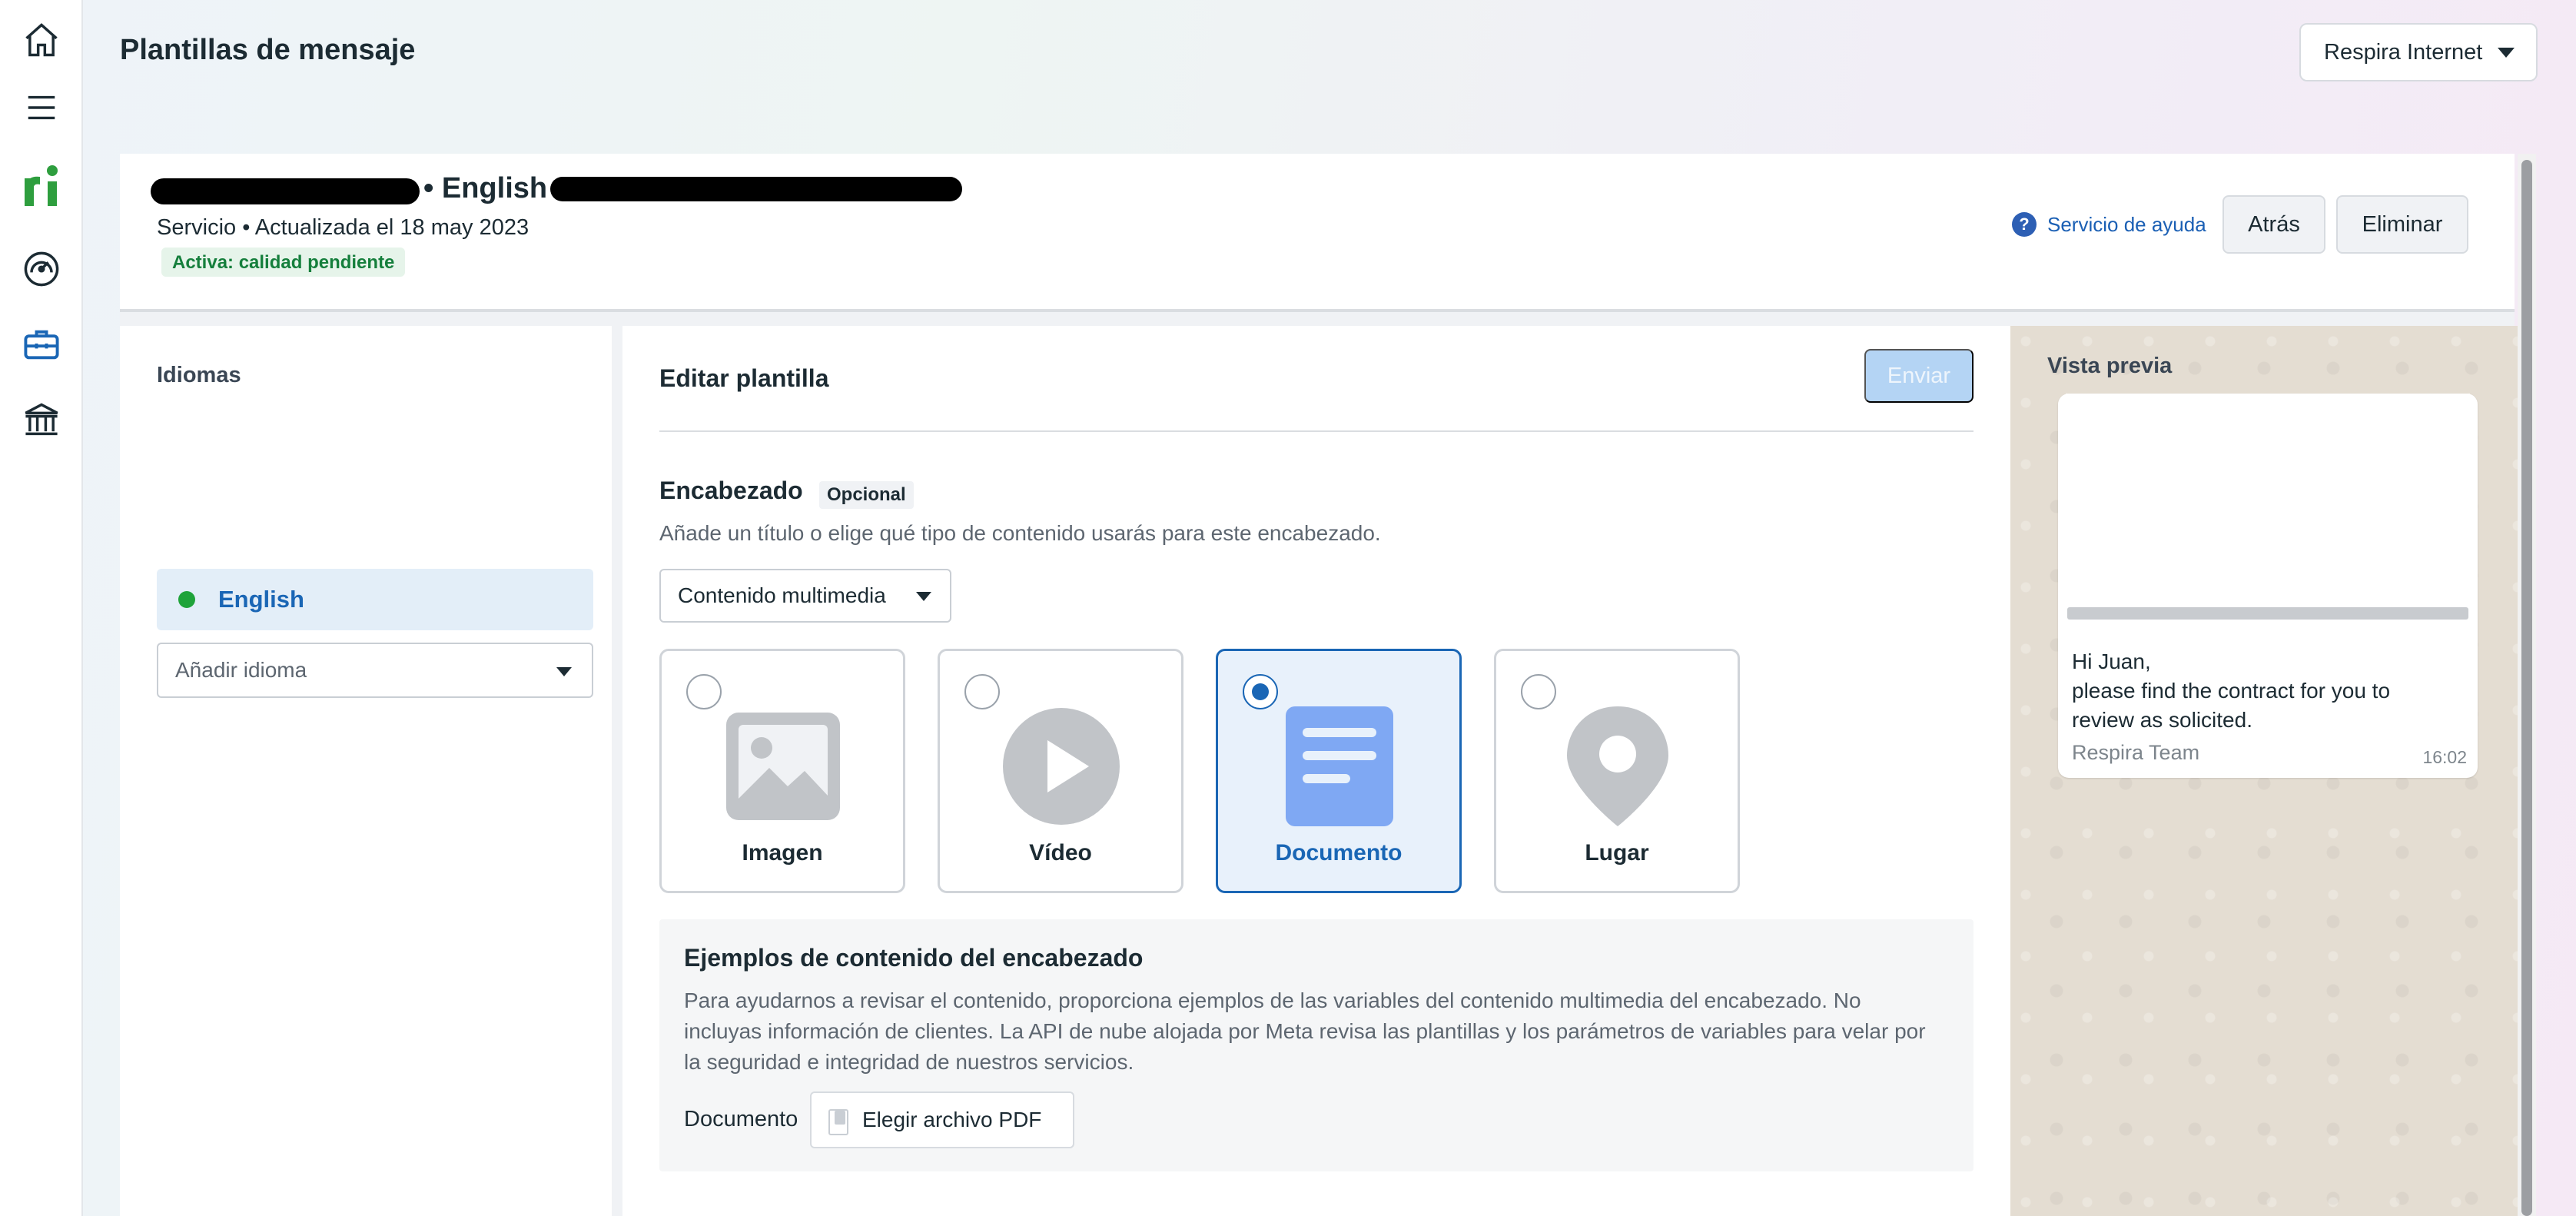 The width and height of the screenshot is (2576, 1216). I want to click on help-icon: ?, so click(2025, 224).